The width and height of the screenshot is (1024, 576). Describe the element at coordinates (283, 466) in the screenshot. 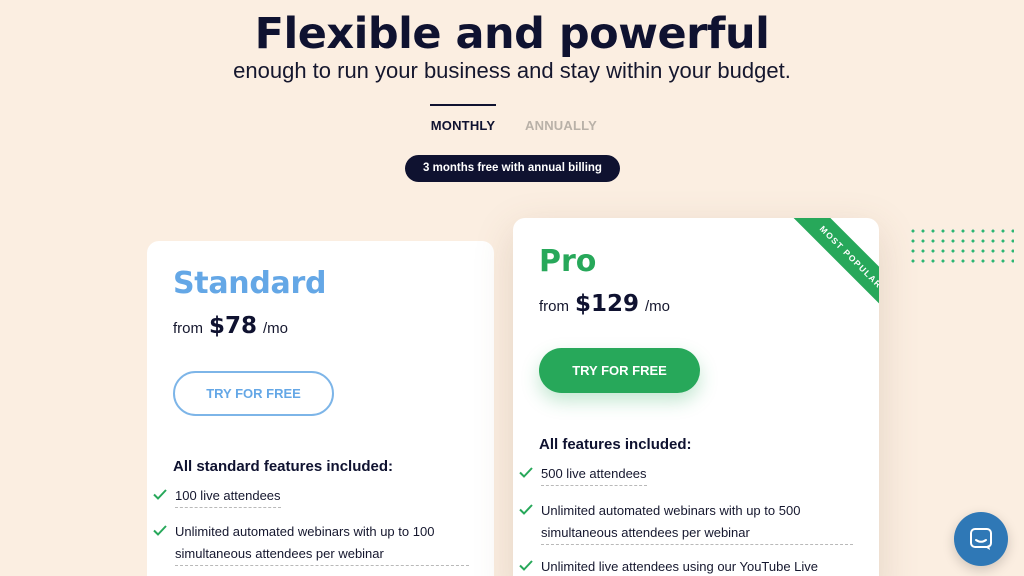

I see `standard-features-title: All standard features included:` at that location.